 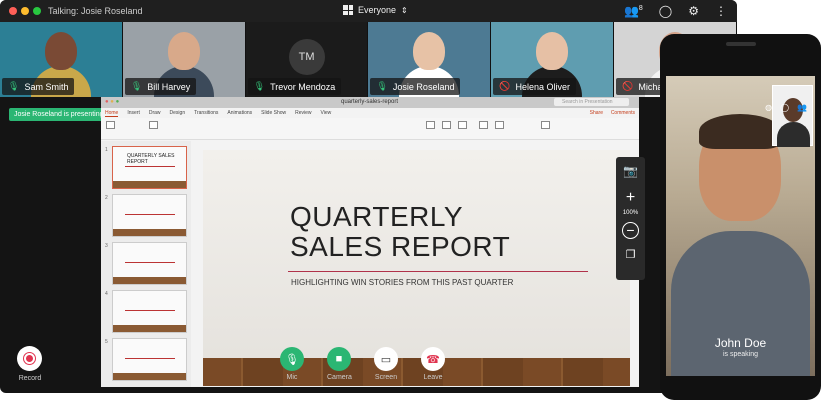 What do you see at coordinates (462, 125) in the screenshot?
I see `text-box-icon` at bounding box center [462, 125].